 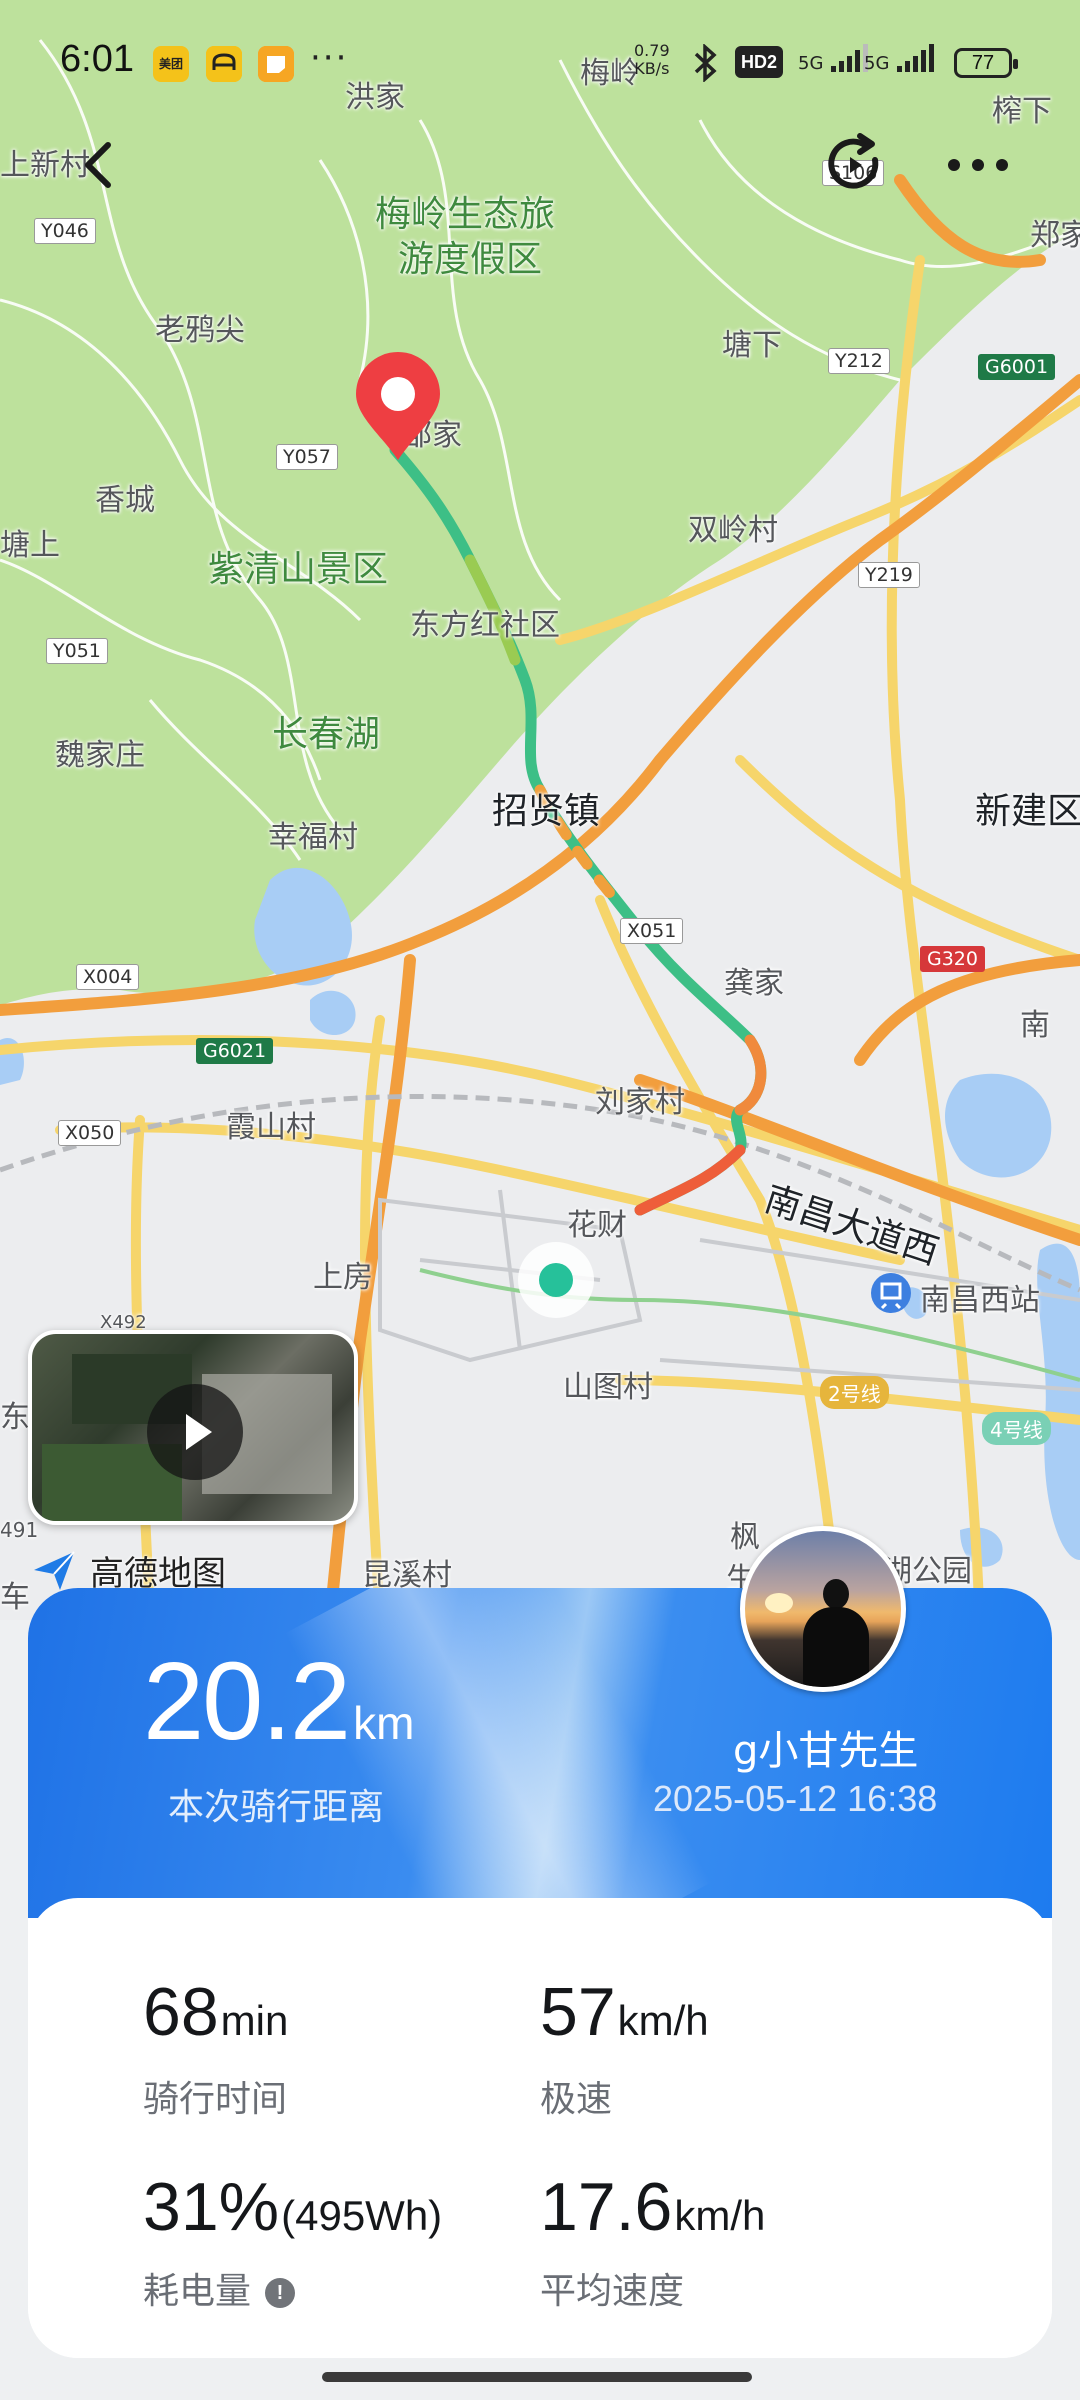 I want to click on map-label: 长春湖, so click(x=326, y=734).